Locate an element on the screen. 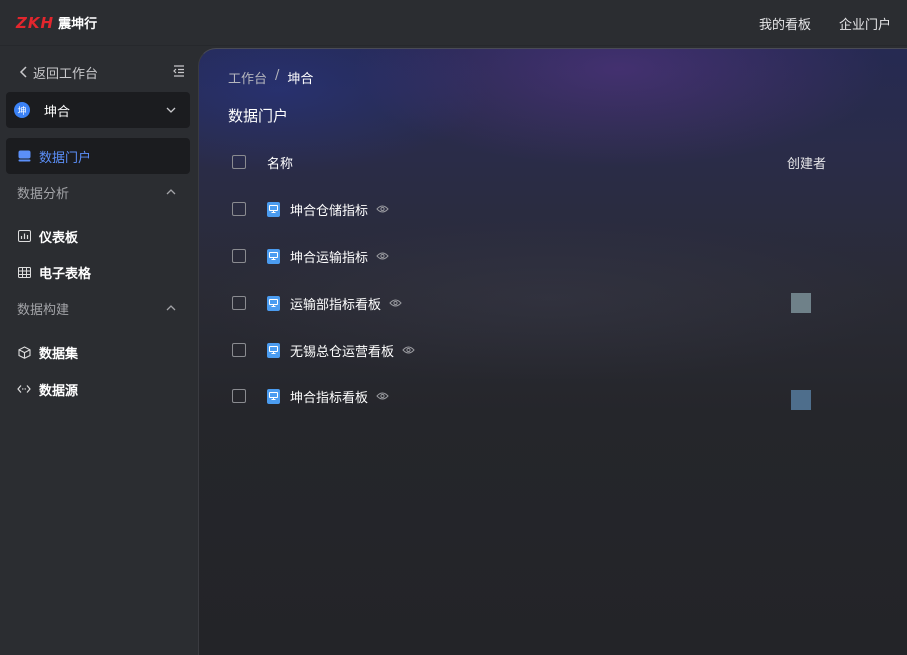  row-name-cell: 无锡总仓运营看板 is located at coordinates (341, 350).